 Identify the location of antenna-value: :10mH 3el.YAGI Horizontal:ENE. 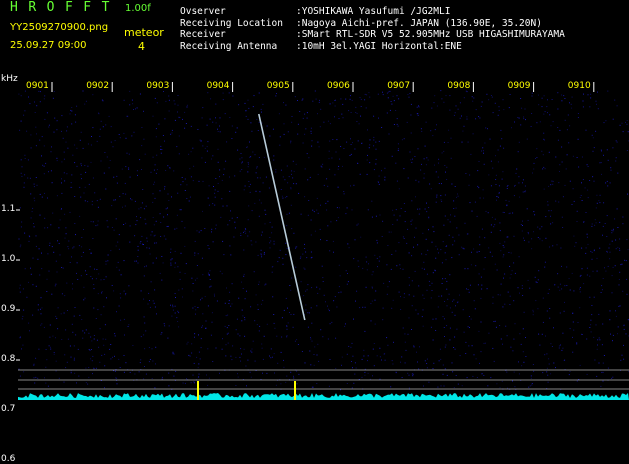
(430, 47).